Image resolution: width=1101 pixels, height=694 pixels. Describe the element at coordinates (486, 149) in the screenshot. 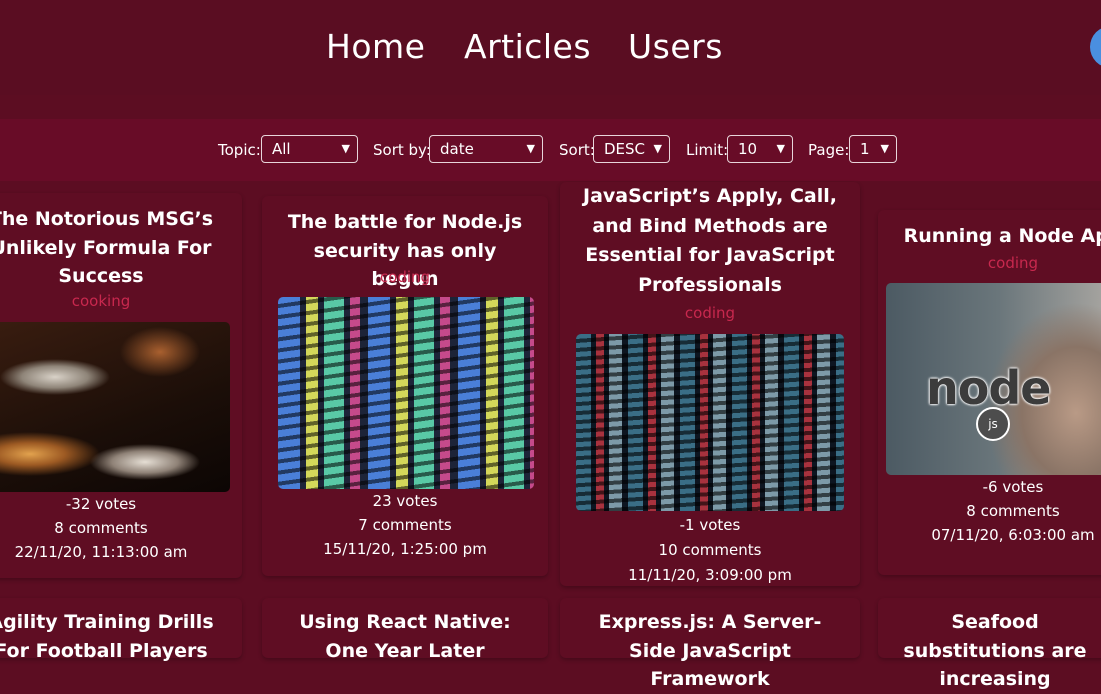

I see `sortby-select: date ▼` at that location.